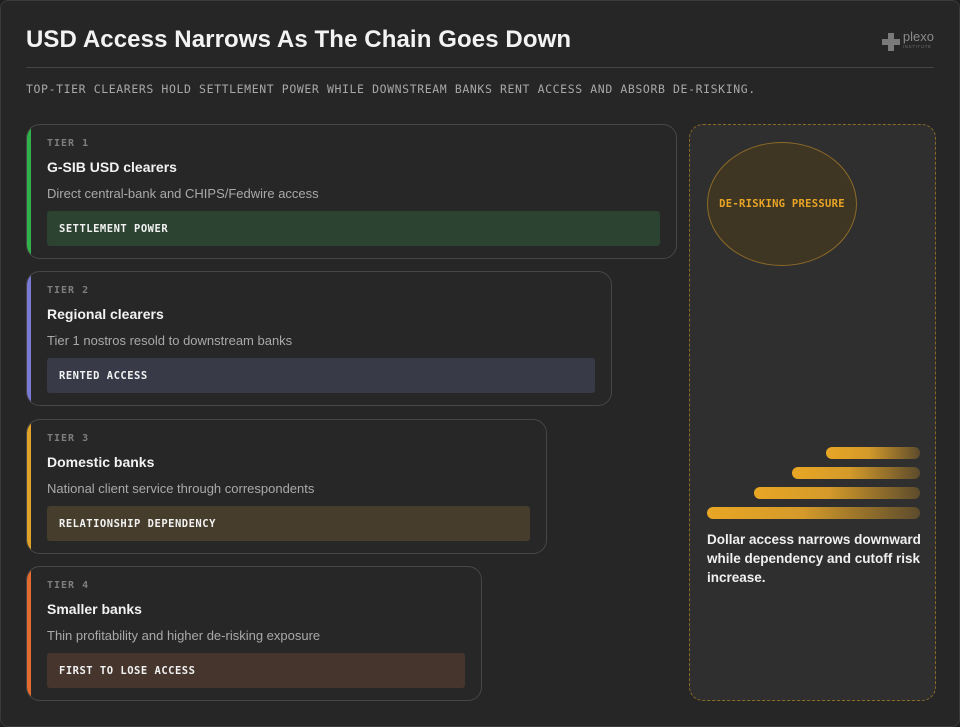 The width and height of the screenshot is (960, 727). What do you see at coordinates (782, 204) in the screenshot?
I see `de-risking-pressure-bubble: DE-RISKING PRESSURE` at bounding box center [782, 204].